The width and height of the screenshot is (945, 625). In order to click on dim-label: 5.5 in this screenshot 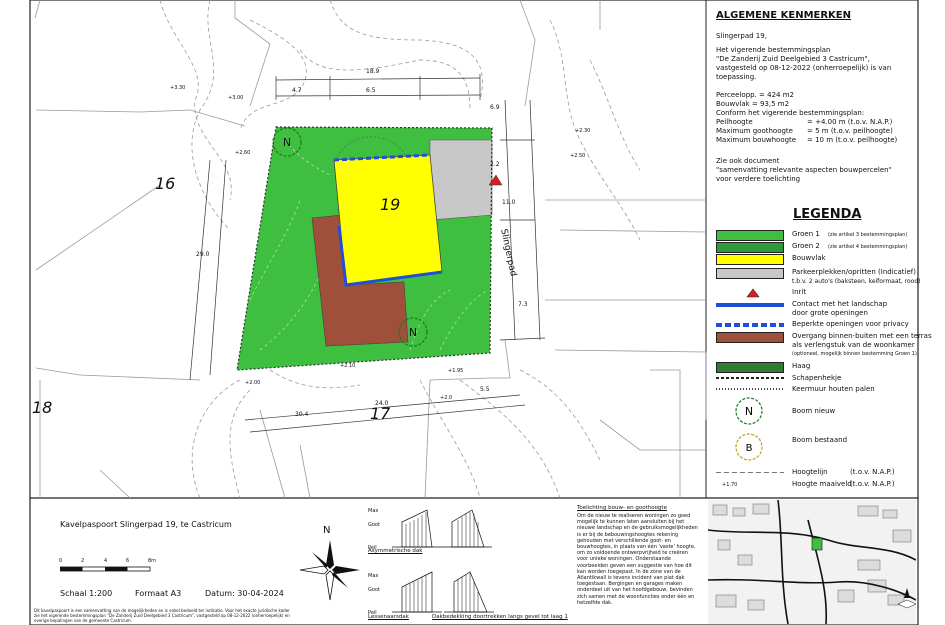, I will do `click(485, 389)`.